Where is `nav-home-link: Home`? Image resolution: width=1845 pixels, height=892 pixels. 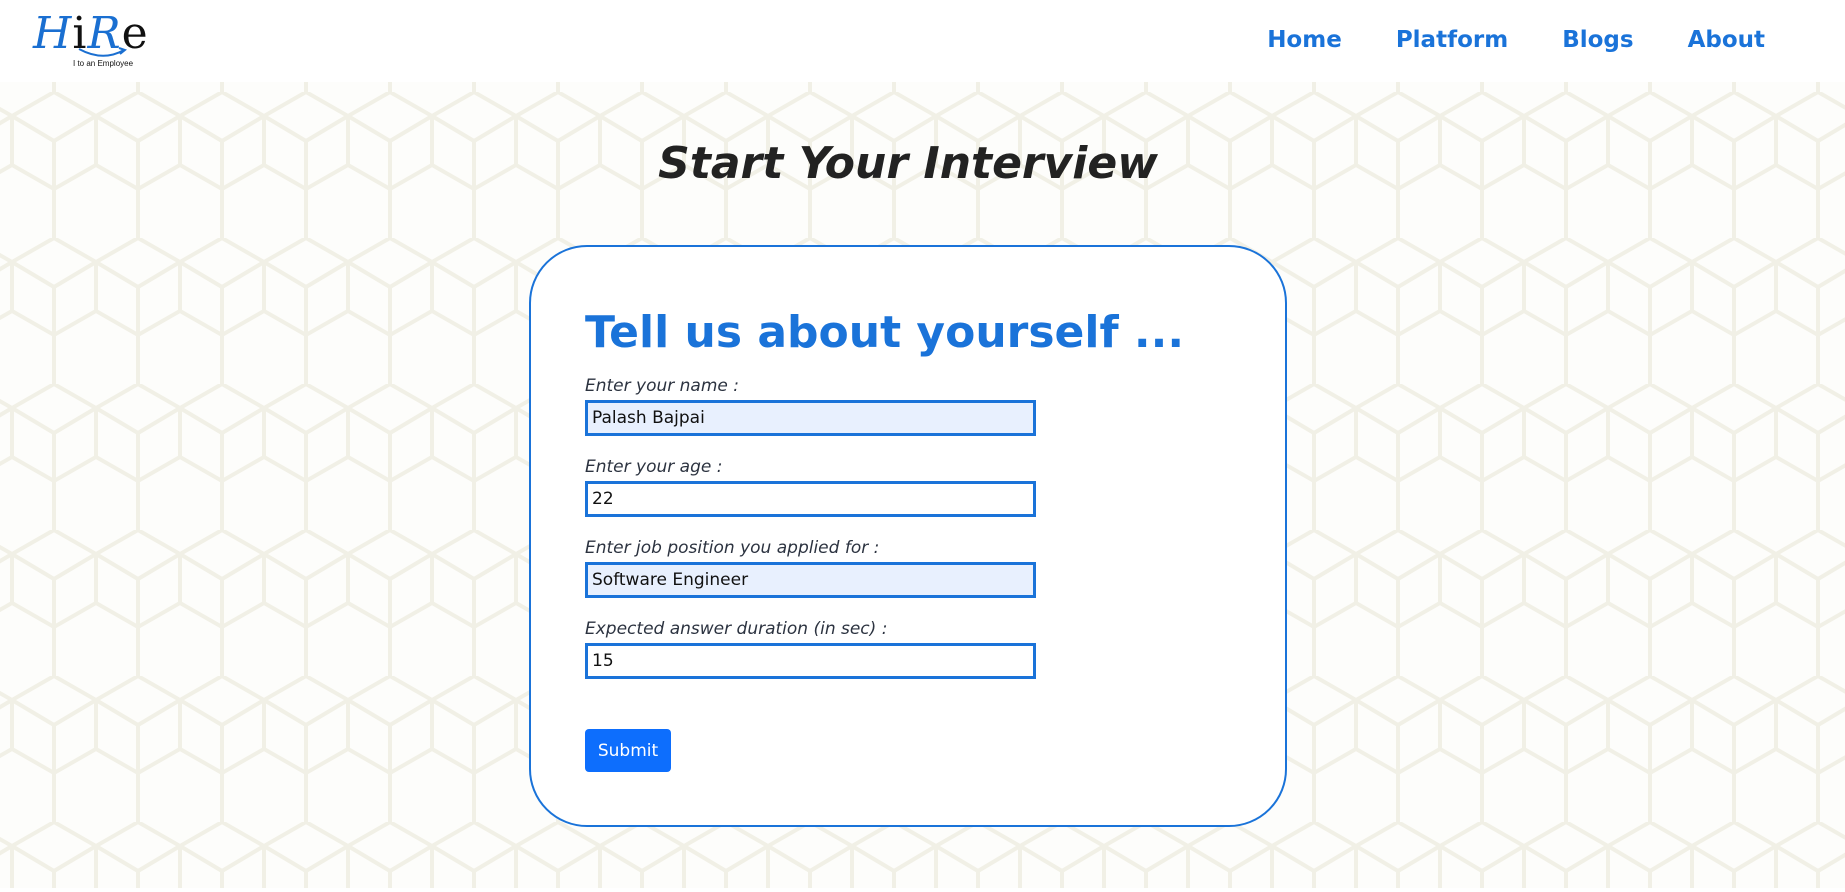 nav-home-link: Home is located at coordinates (1304, 40).